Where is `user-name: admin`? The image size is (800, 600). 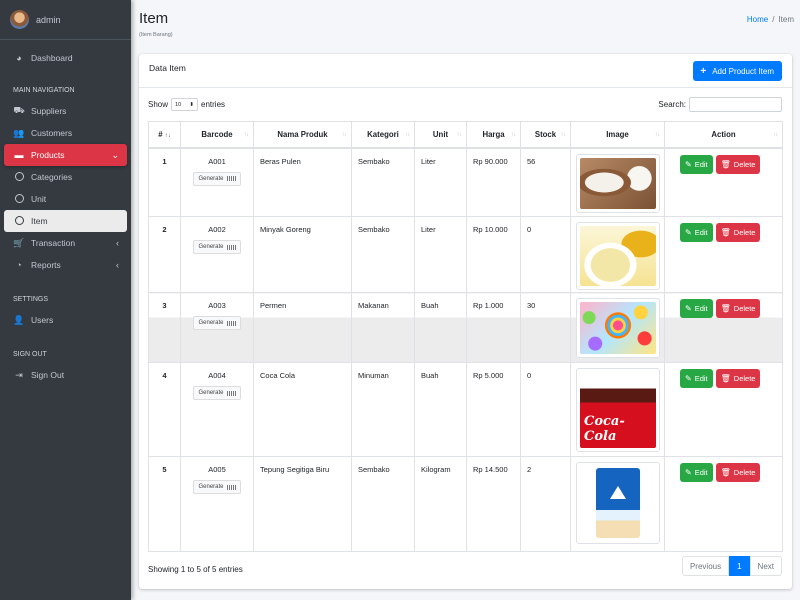
user-name: admin is located at coordinates (48, 19).